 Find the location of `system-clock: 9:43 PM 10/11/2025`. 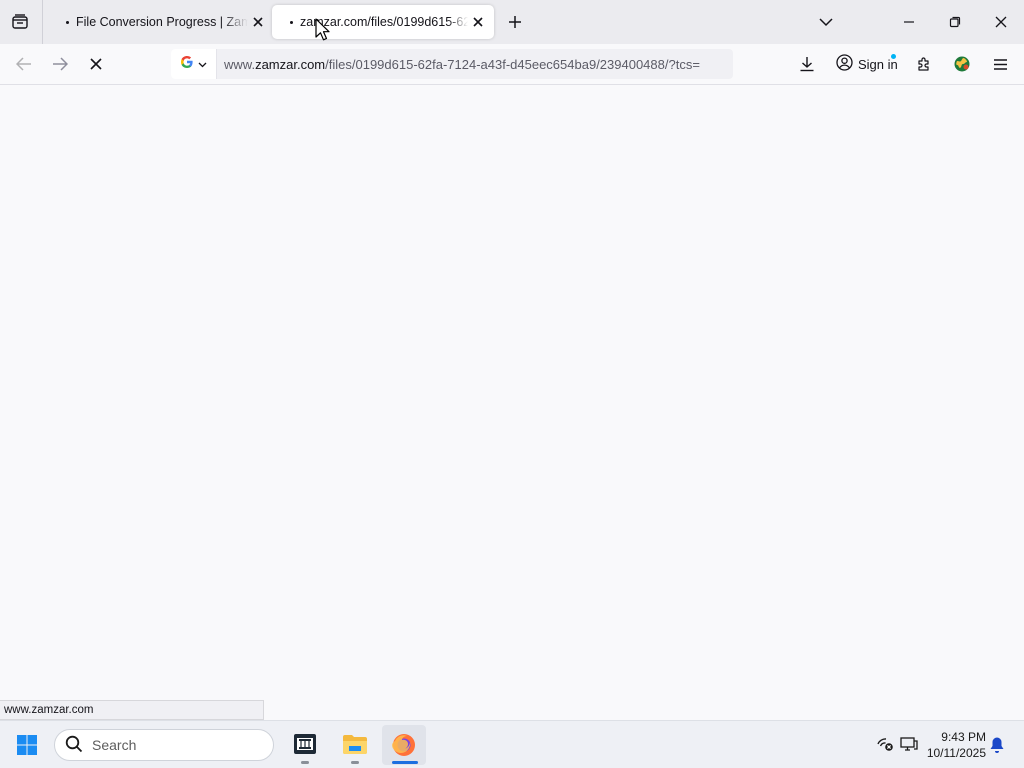

system-clock: 9:43 PM 10/11/2025 is located at coordinates (953, 745).